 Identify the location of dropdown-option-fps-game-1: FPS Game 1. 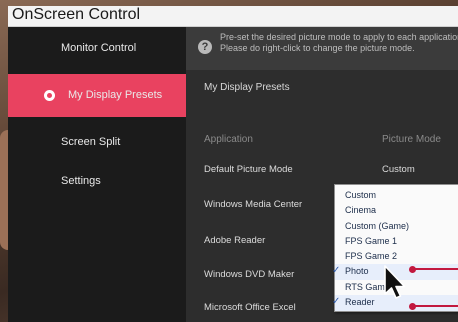
(396, 242).